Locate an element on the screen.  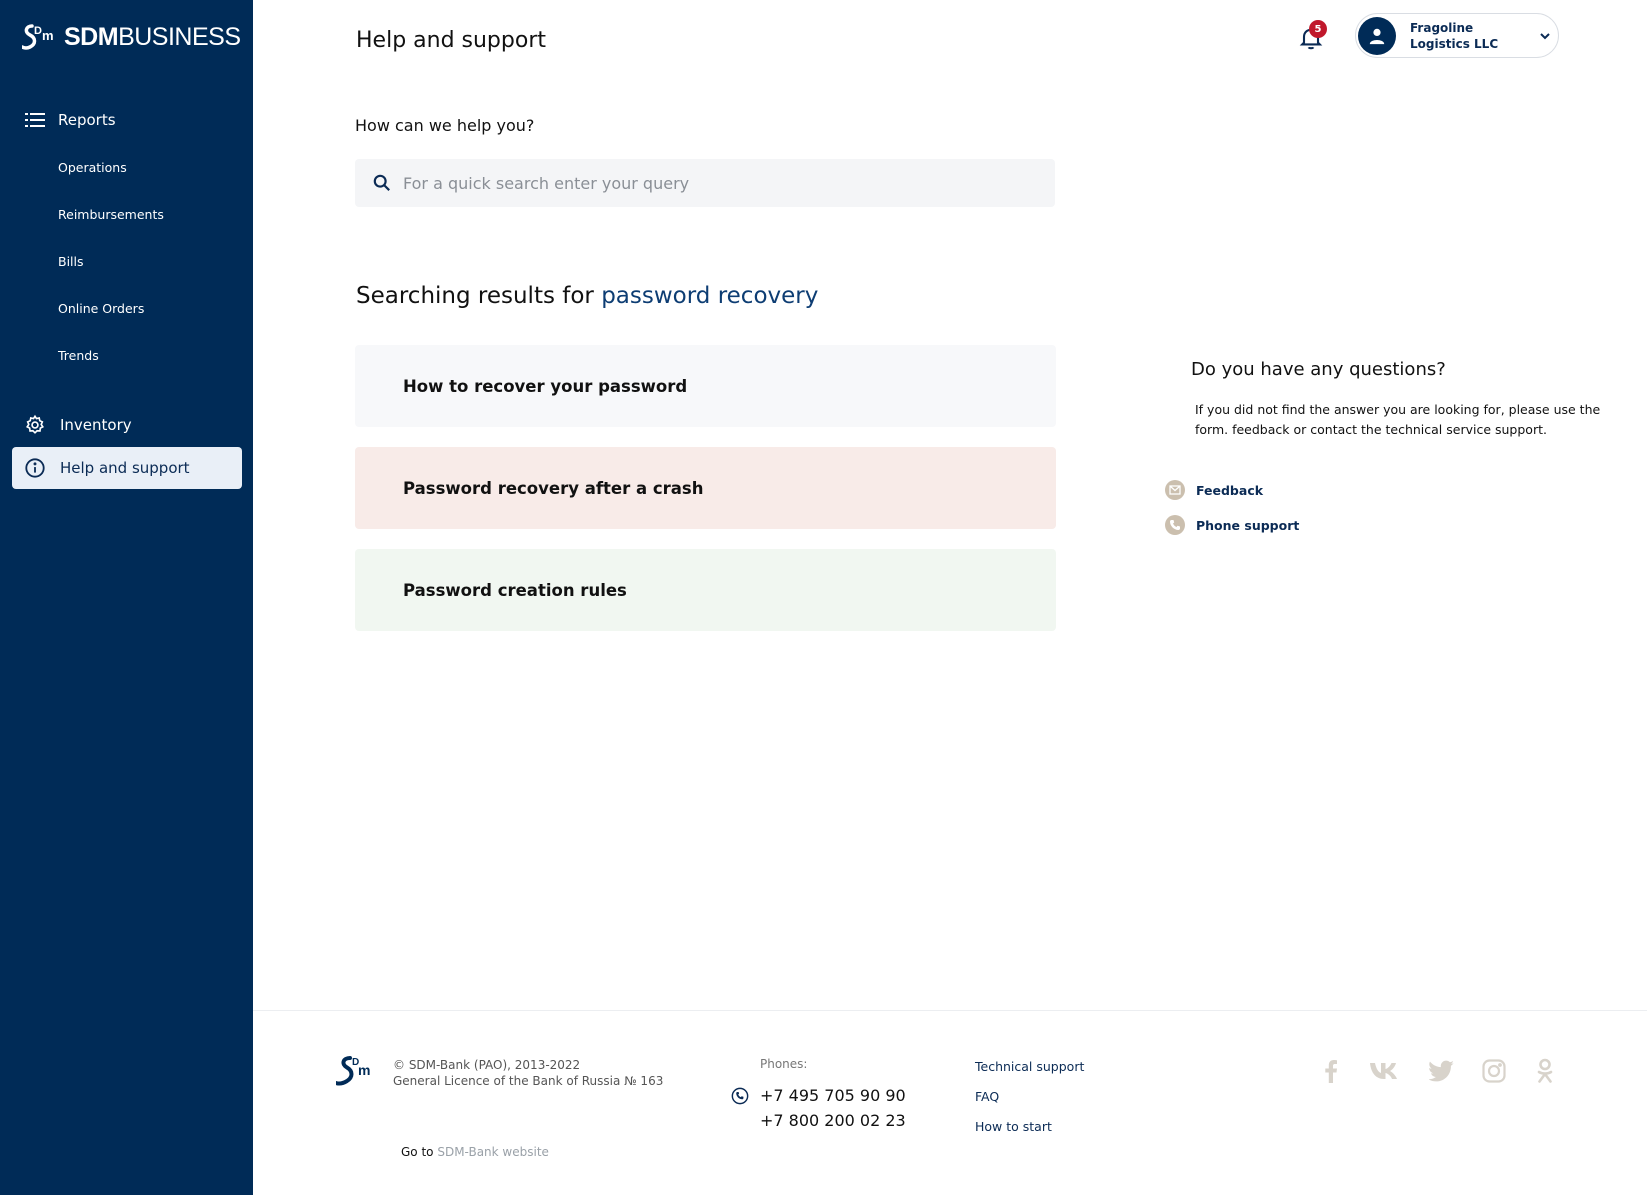
phones-label: Phones: is located at coordinates (784, 1064).